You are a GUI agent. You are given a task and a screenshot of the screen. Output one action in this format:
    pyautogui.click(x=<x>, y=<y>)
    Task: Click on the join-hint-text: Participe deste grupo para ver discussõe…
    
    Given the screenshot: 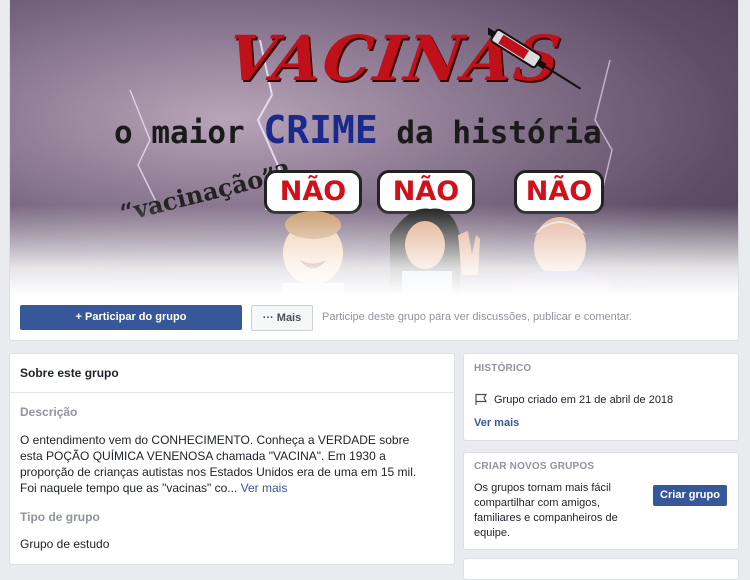 What is the action you would take?
    pyautogui.click(x=477, y=317)
    